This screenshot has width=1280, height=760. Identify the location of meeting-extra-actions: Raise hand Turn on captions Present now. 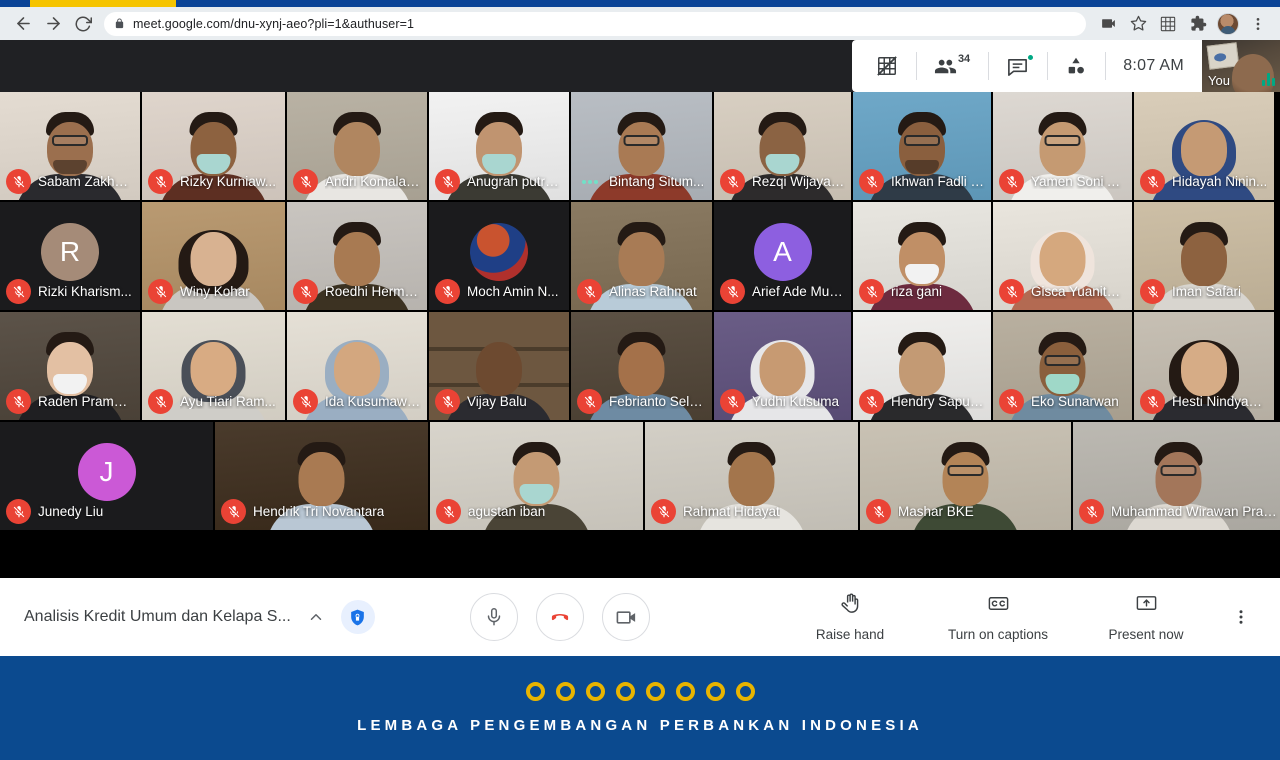
(1028, 617).